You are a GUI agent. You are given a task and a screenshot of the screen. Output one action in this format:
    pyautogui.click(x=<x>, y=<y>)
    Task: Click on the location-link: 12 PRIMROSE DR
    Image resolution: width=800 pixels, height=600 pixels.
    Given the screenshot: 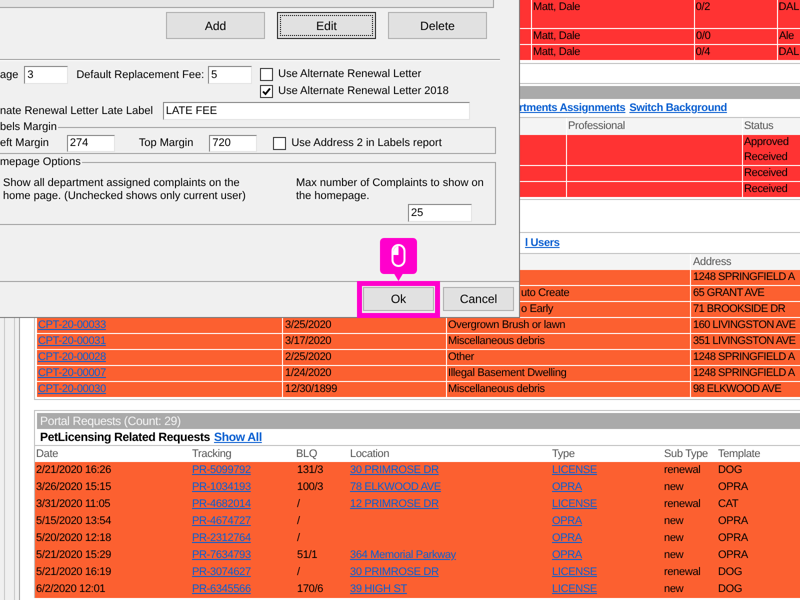 What is the action you would take?
    pyautogui.click(x=394, y=504)
    